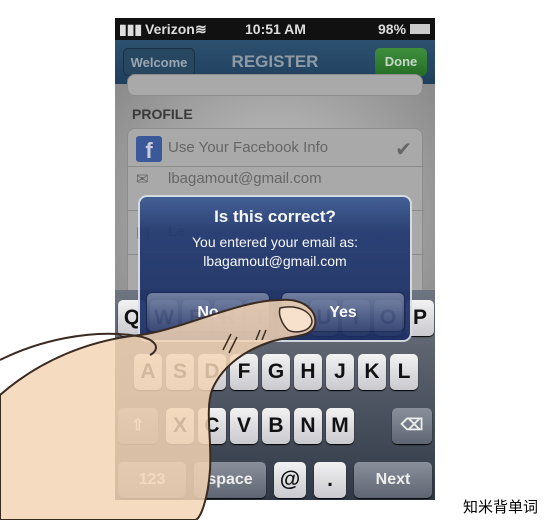  What do you see at coordinates (401, 62) in the screenshot?
I see `done-button: Done` at bounding box center [401, 62].